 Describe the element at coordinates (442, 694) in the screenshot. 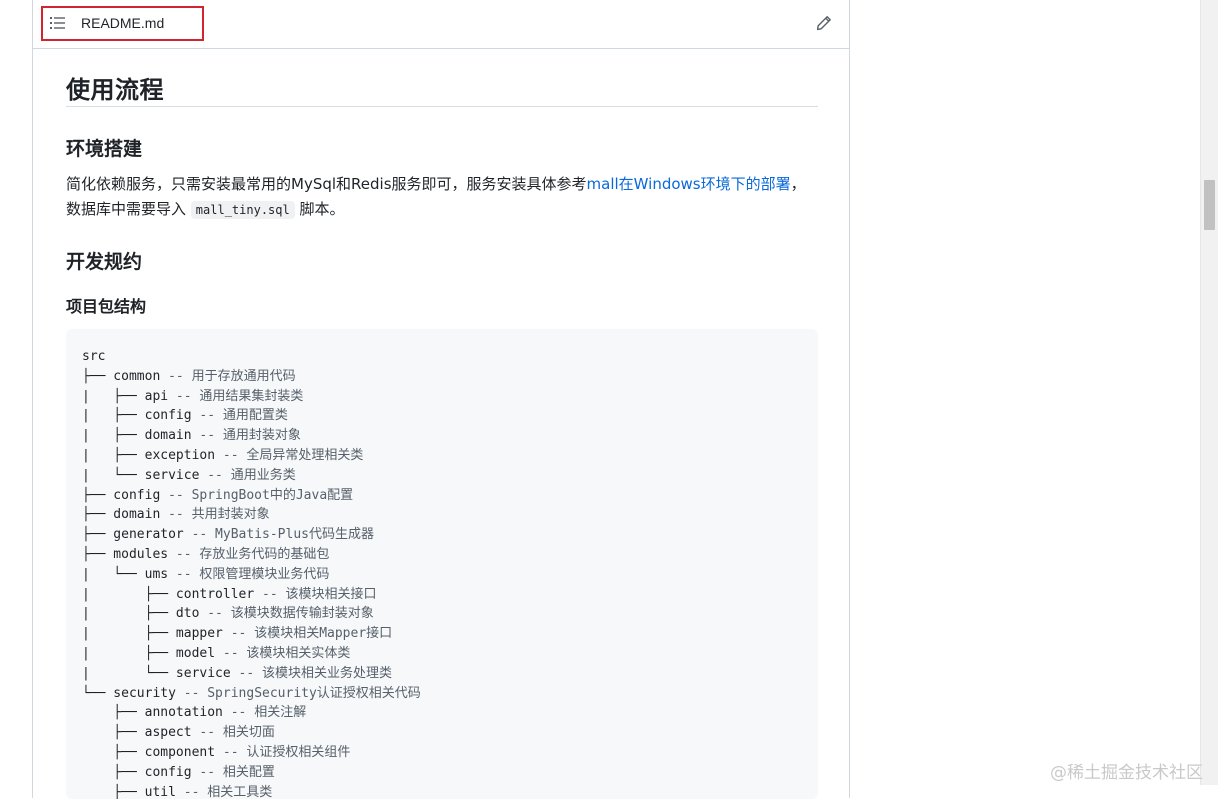

I see `code-line: └── security -- SpringSecurity认证授权相关代码` at that location.